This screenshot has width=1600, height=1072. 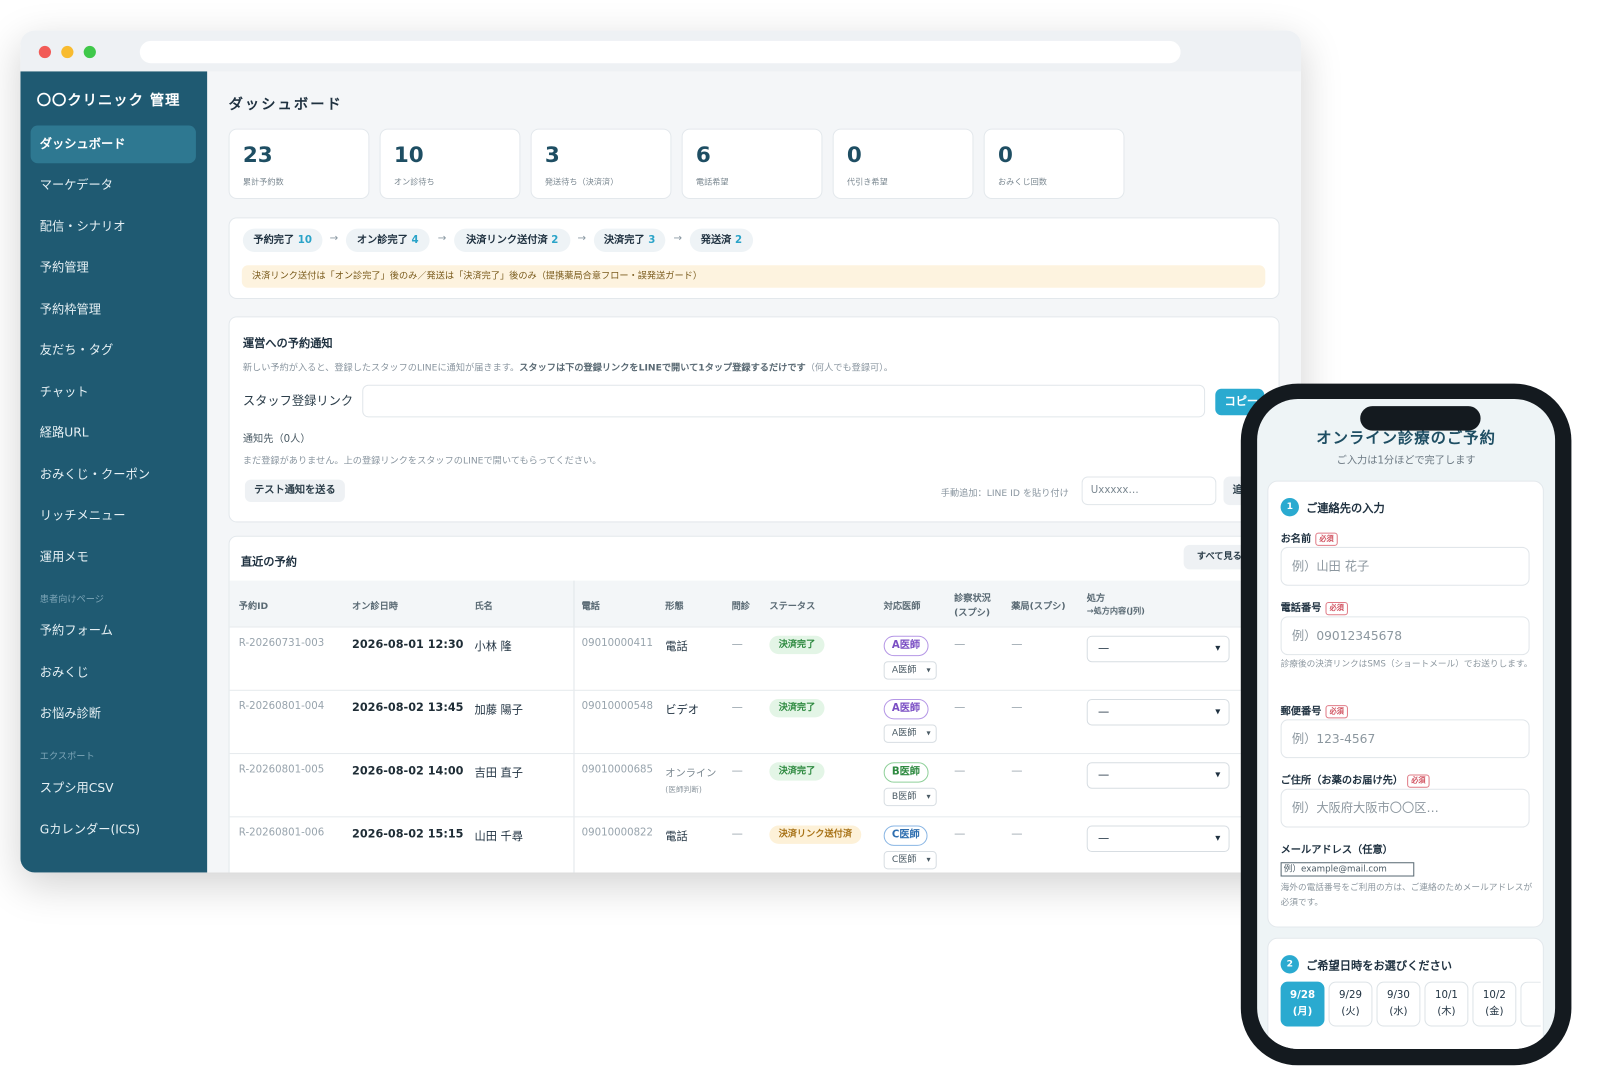 What do you see at coordinates (960, 771) in the screenshot?
I see `exam-value: —` at bounding box center [960, 771].